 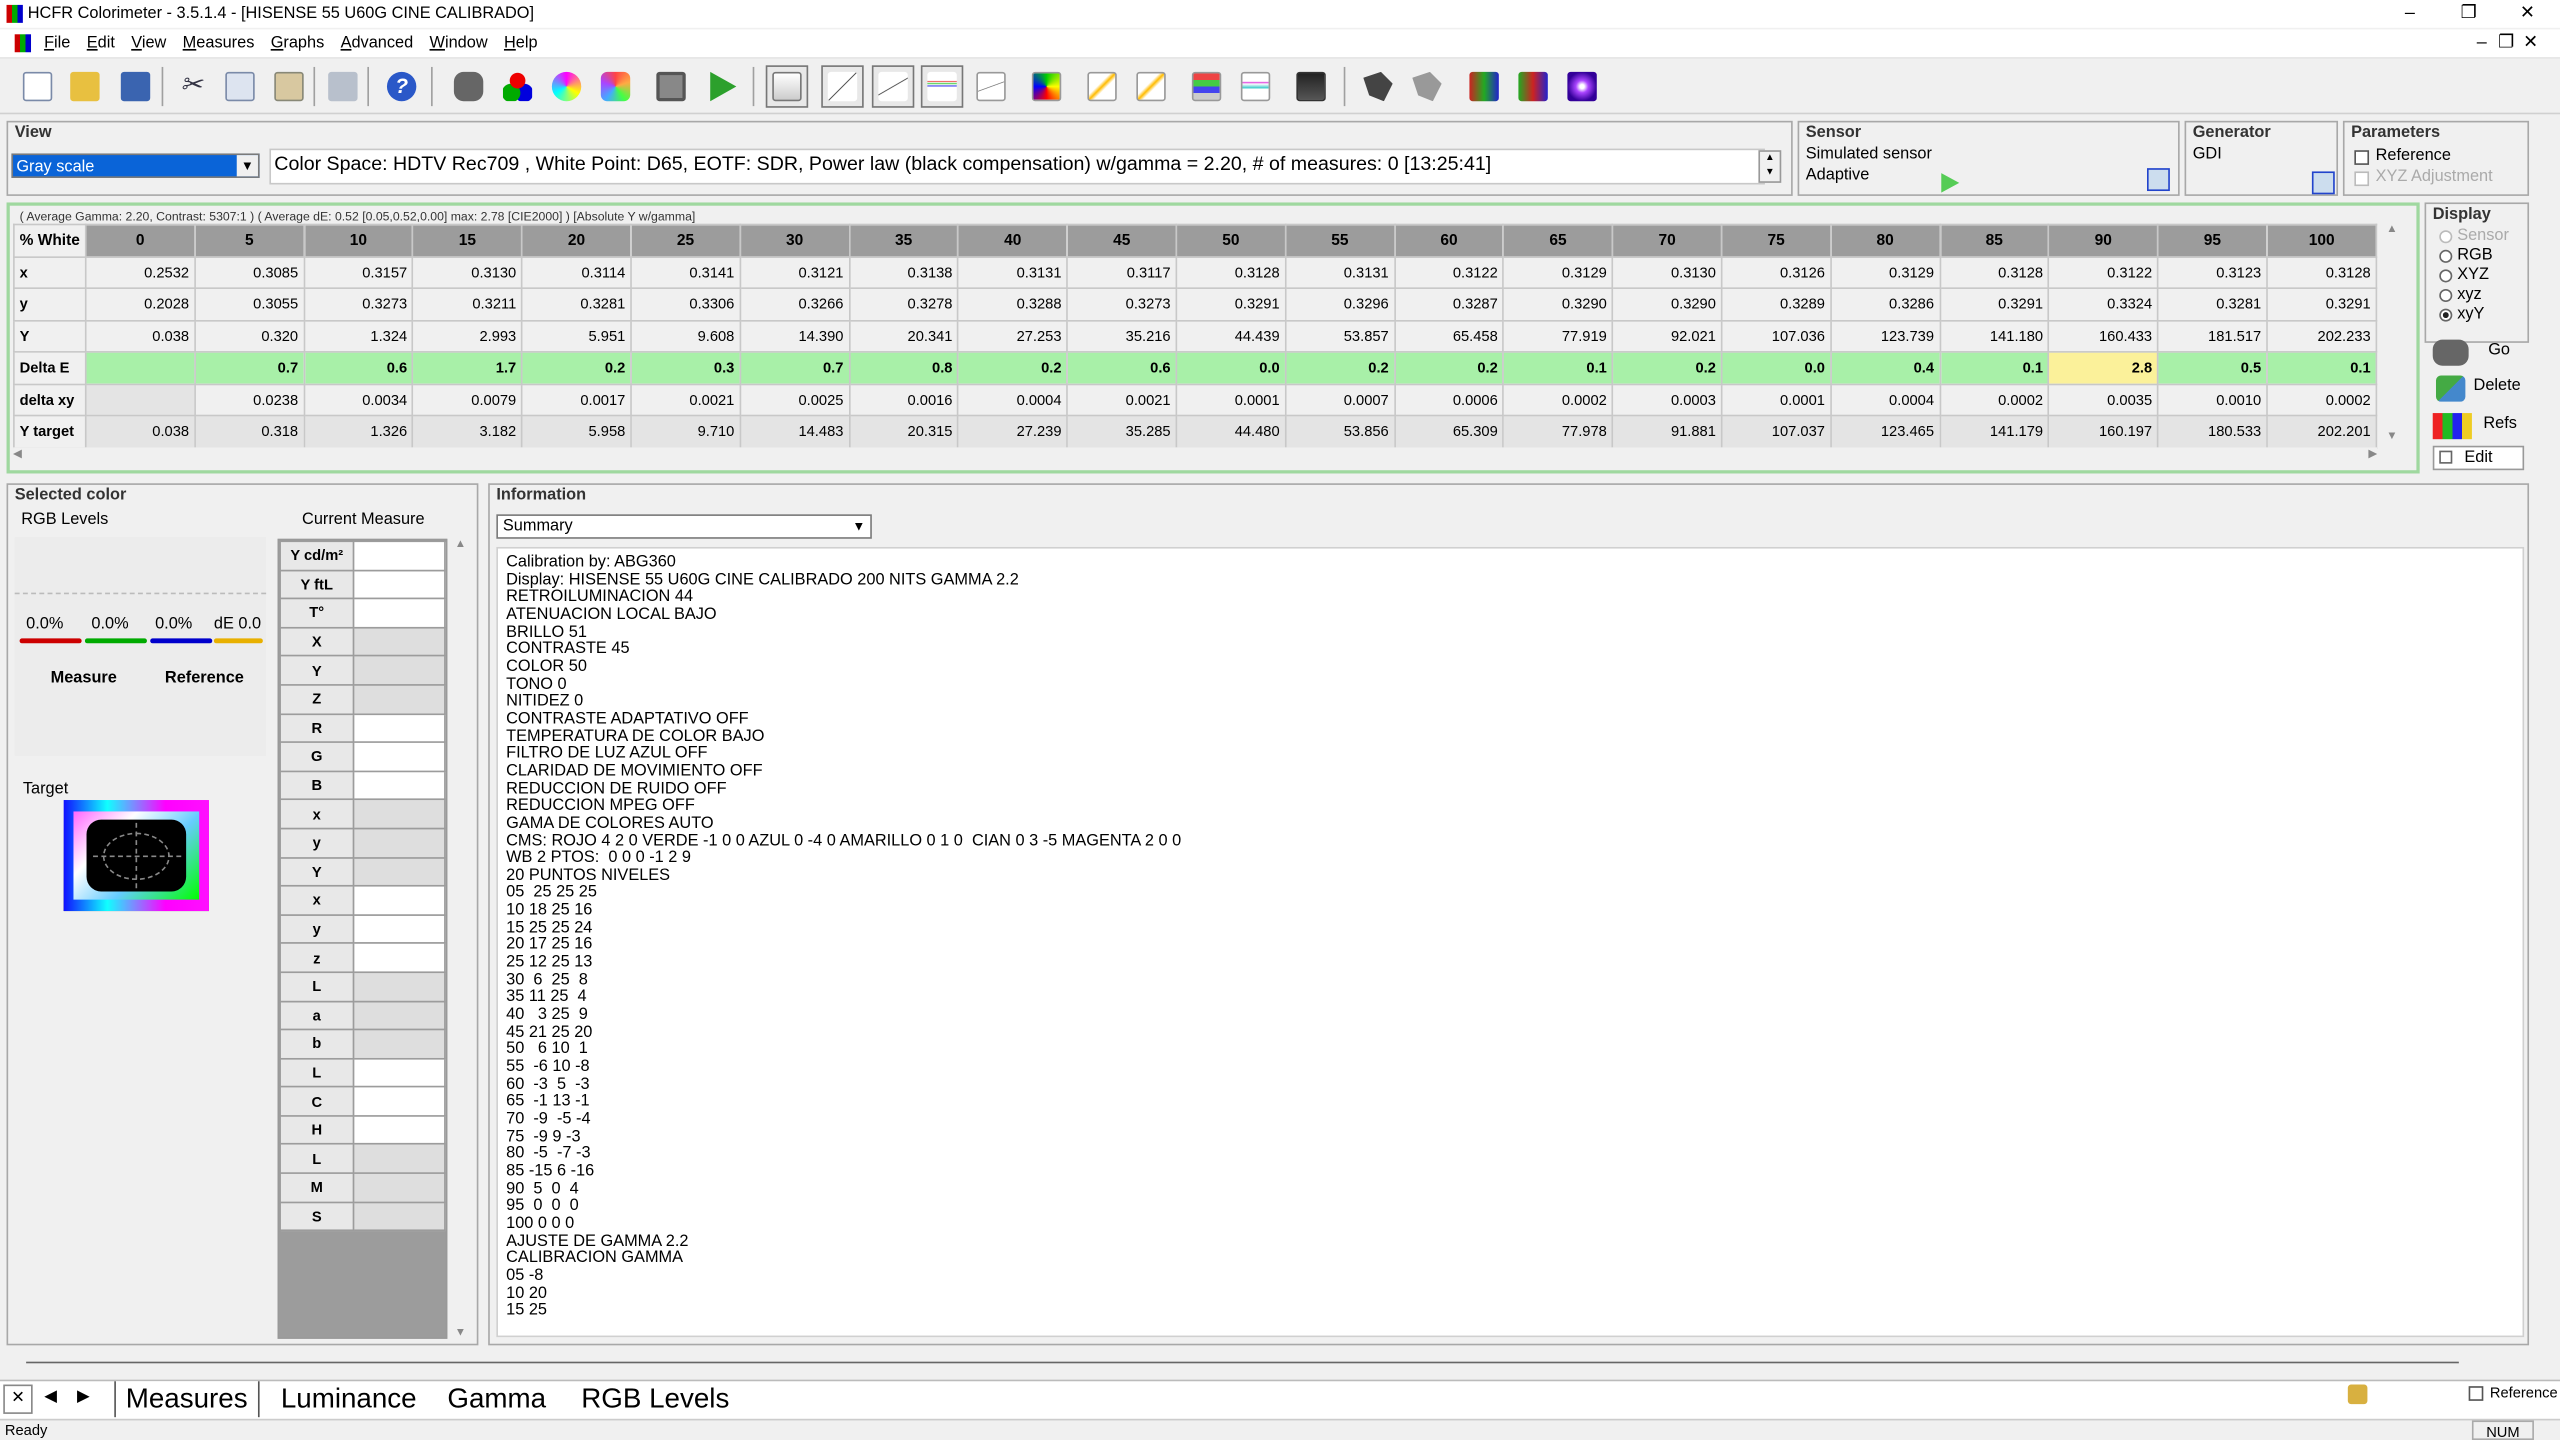 What do you see at coordinates (1122, 272) in the screenshot?
I see `grid-cell: 0.3117` at bounding box center [1122, 272].